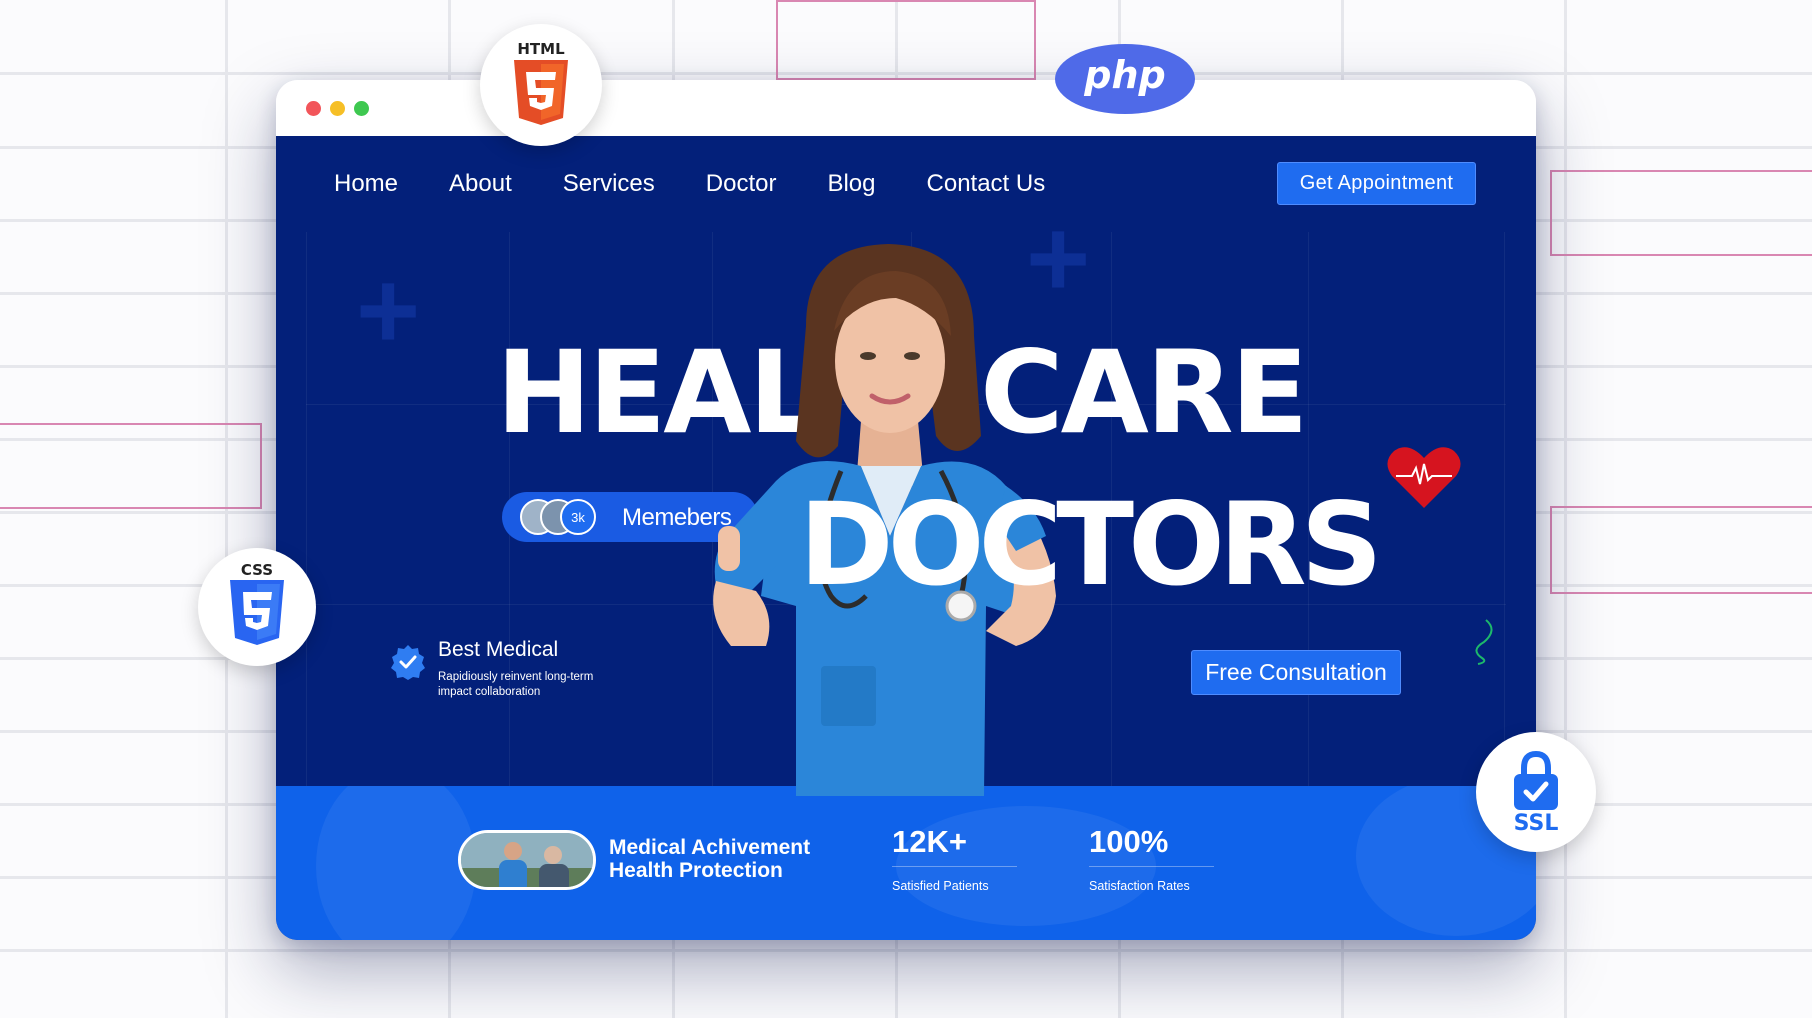 The image size is (1812, 1018). I want to click on nav-services: Services, so click(609, 184).